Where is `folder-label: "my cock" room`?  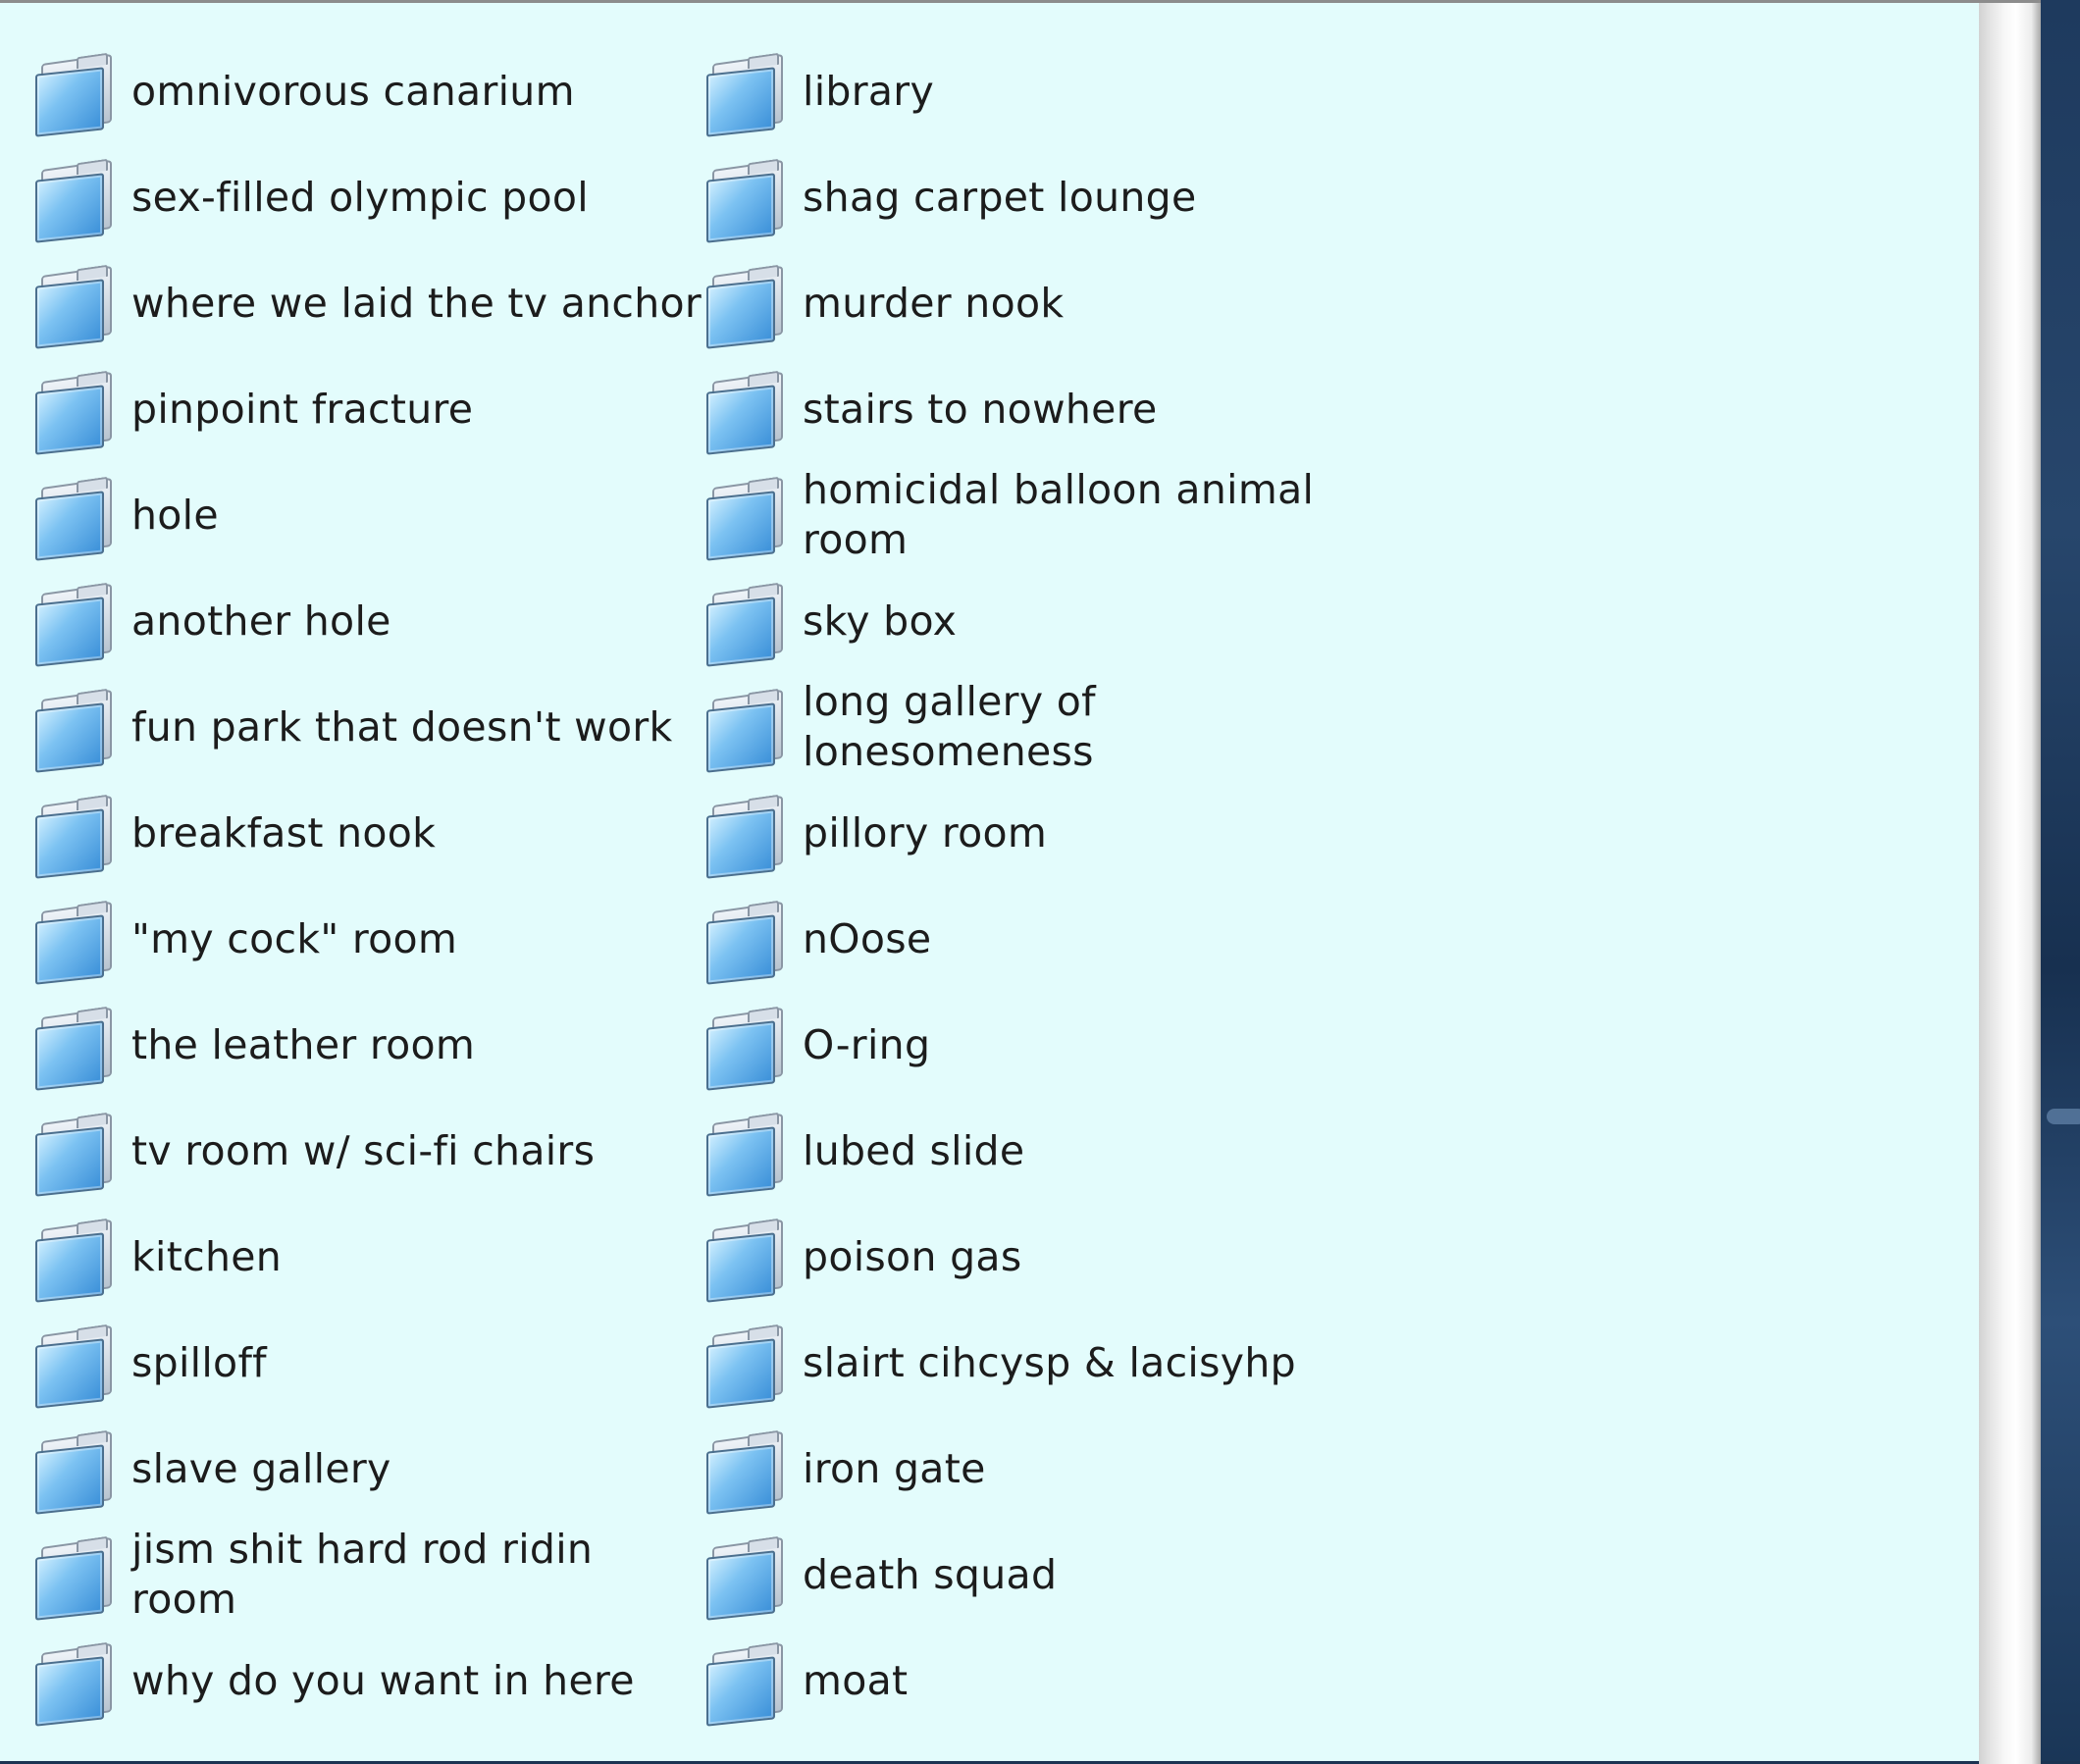
folder-label: "my cock" room is located at coordinates (294, 938).